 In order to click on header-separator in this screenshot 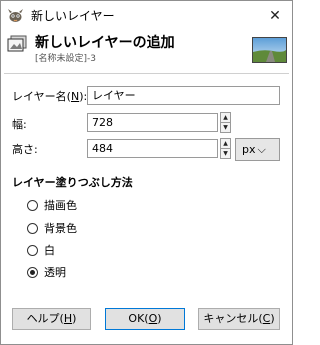, I will do `click(146, 73)`.